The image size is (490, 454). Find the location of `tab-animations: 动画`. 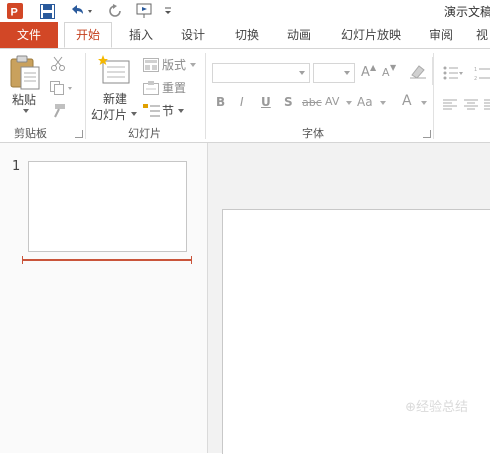

tab-animations: 动画 is located at coordinates (299, 35).